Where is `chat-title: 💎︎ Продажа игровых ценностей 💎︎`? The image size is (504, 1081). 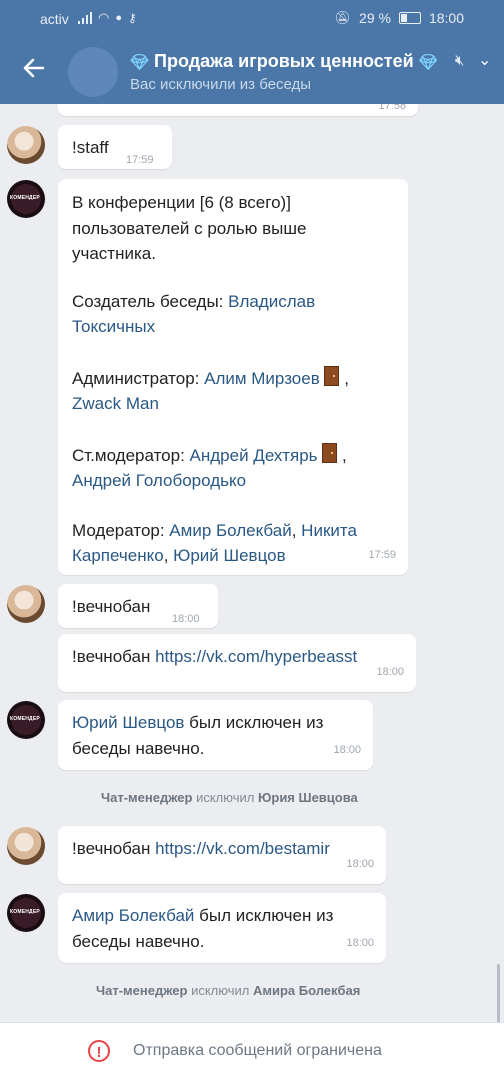 chat-title: 💎︎ Продажа игровых ценностей 💎︎ is located at coordinates (284, 61).